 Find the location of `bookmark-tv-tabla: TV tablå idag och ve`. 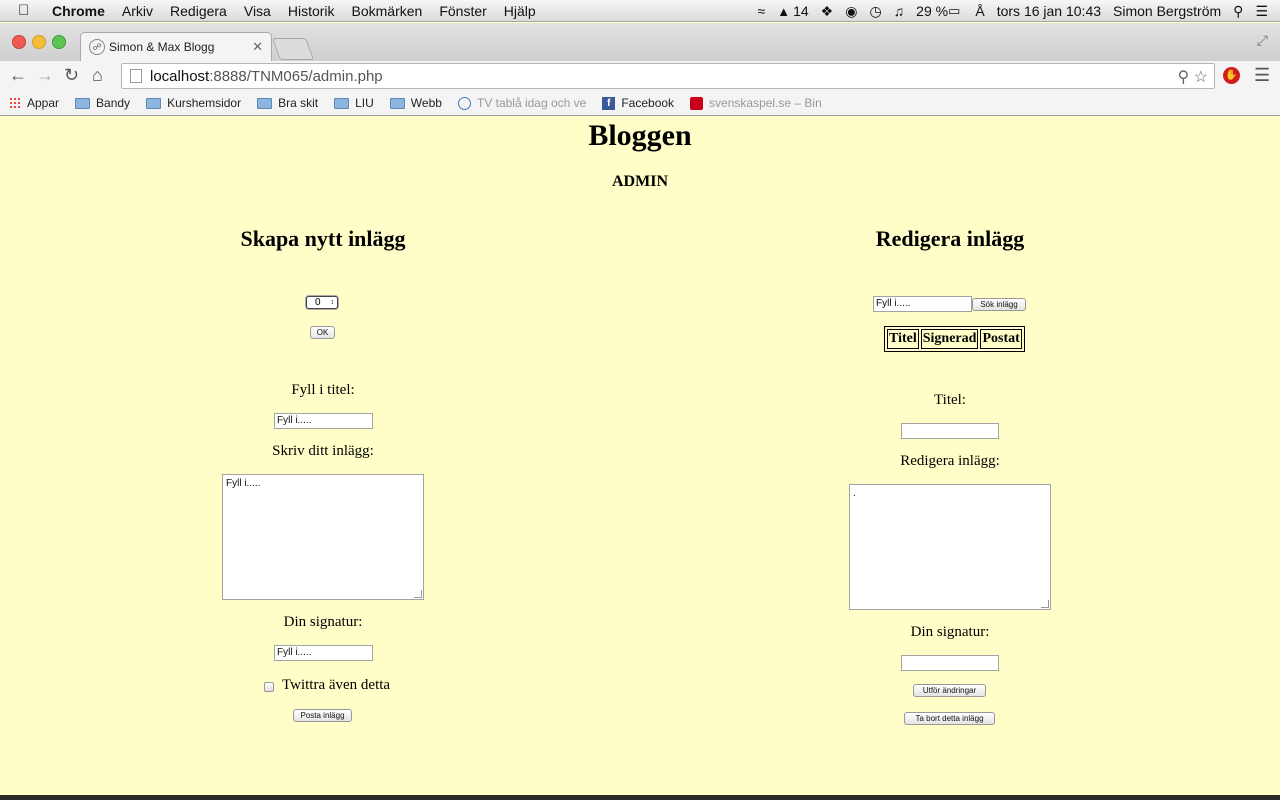

bookmark-tv-tabla: TV tablå idag och ve is located at coordinates (522, 103).